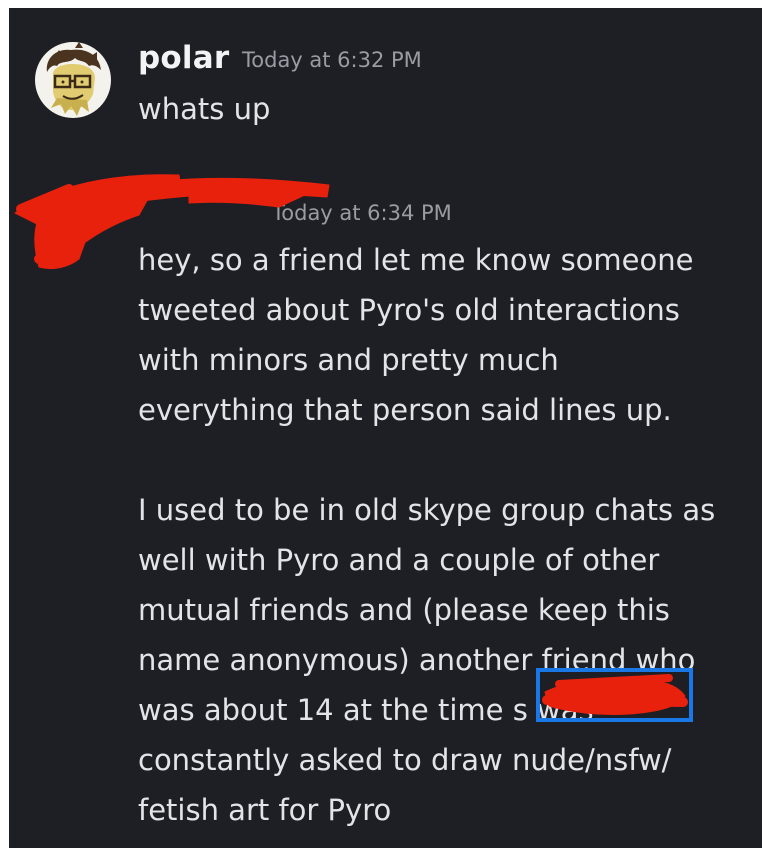 The image size is (762, 848). What do you see at coordinates (427, 510) in the screenshot?
I see `message-line: I used to be in old skype group chats as` at bounding box center [427, 510].